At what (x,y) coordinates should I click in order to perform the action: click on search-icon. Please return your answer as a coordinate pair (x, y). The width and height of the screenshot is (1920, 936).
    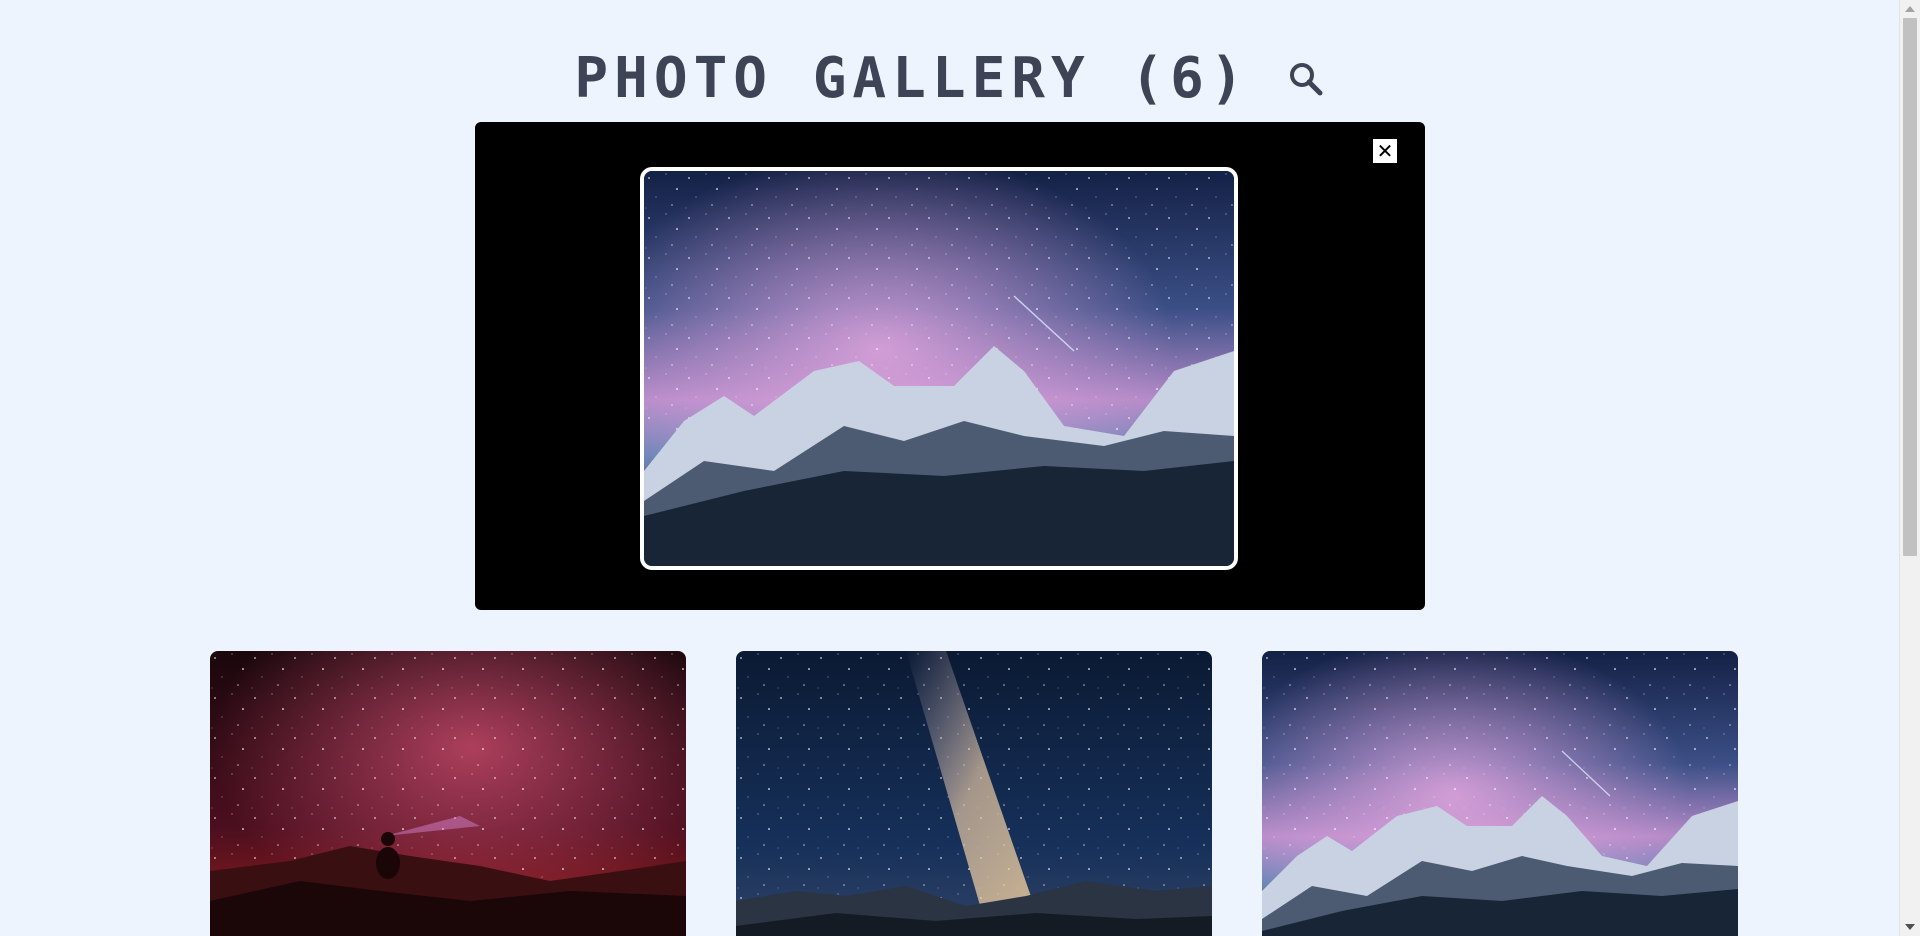
    Looking at the image, I should click on (1306, 79).